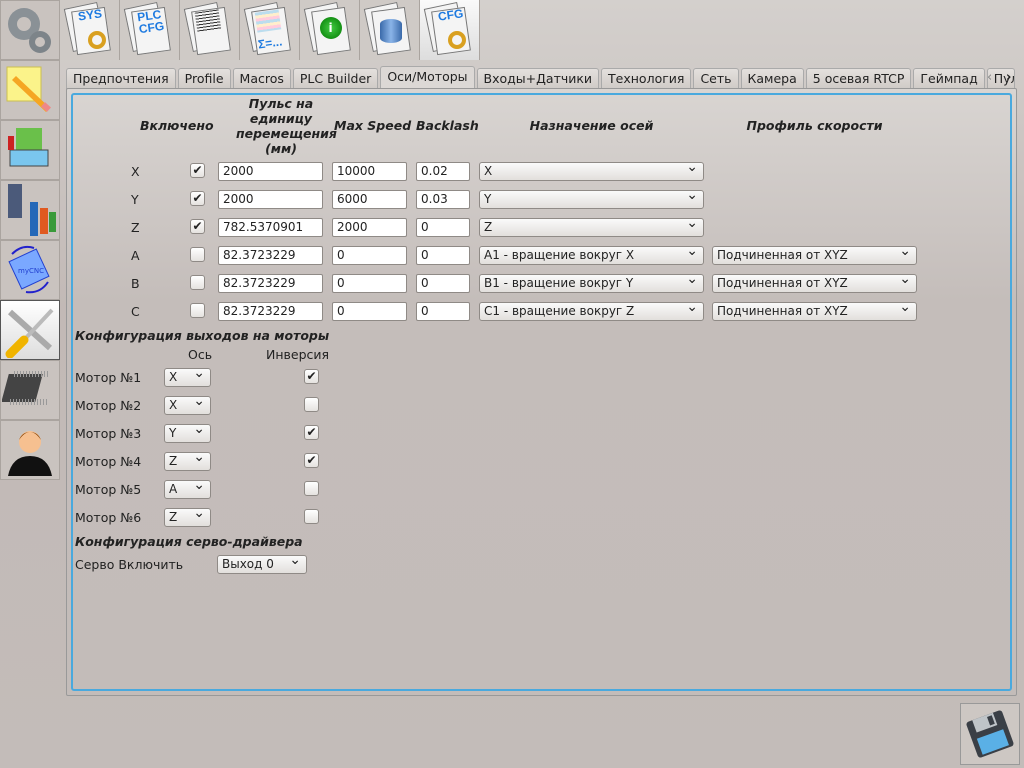  I want to click on axis-max-speed-input: 10000, so click(369, 171).